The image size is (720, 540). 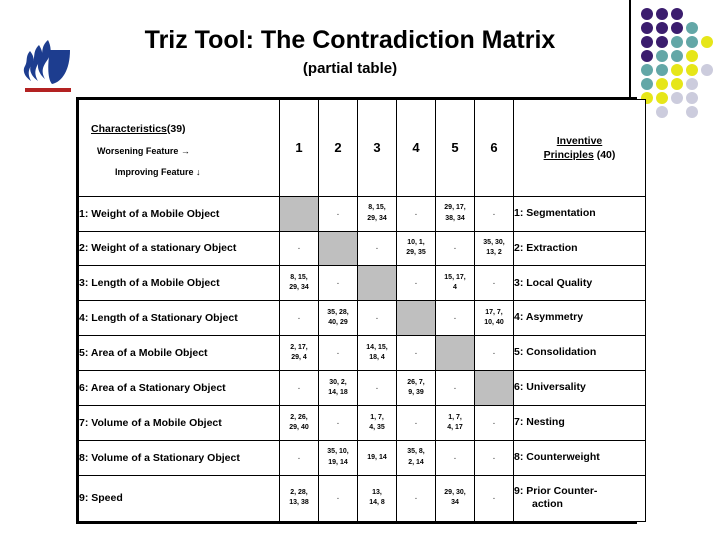 What do you see at coordinates (416, 318) in the screenshot?
I see `matrix-cell-r4-c4` at bounding box center [416, 318].